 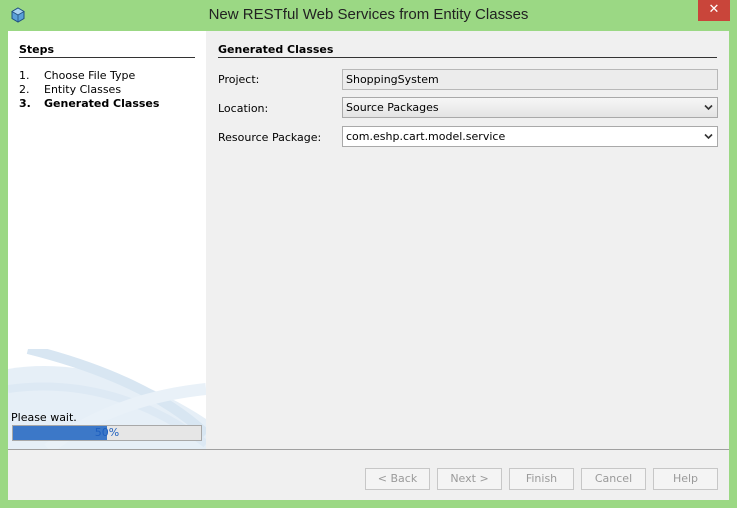 What do you see at coordinates (467, 57) in the screenshot?
I see `section-divider` at bounding box center [467, 57].